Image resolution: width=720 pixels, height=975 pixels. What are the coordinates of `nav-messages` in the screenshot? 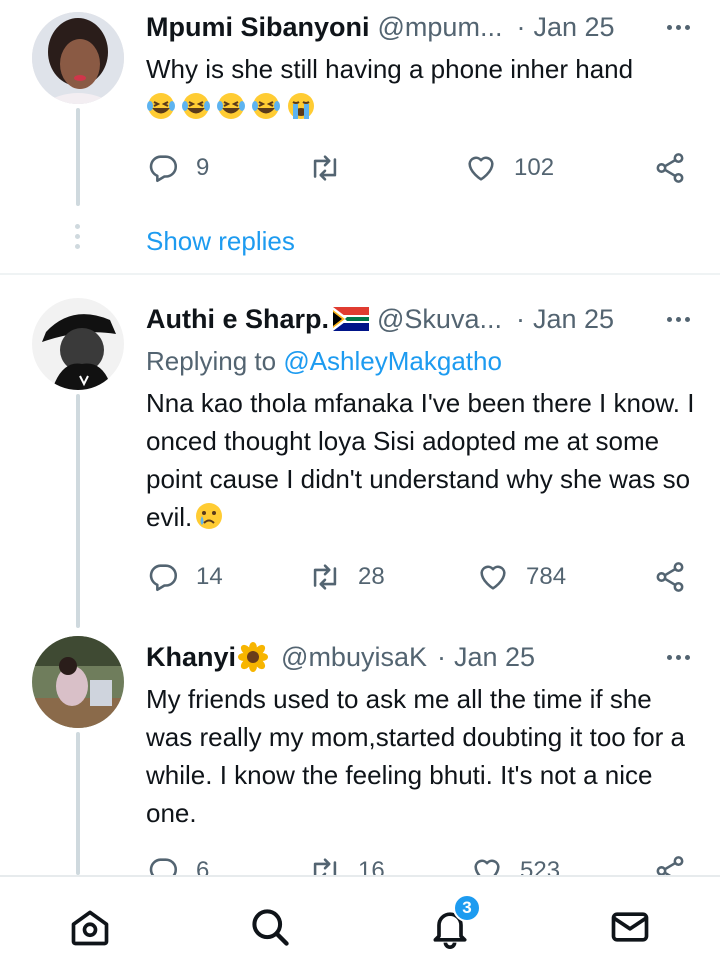 It's located at (632, 929).